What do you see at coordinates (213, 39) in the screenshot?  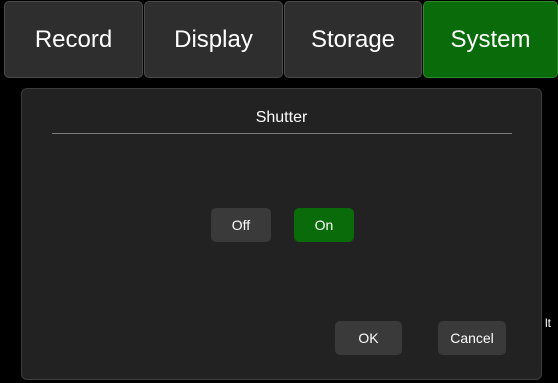 I see `tab-display: Display` at bounding box center [213, 39].